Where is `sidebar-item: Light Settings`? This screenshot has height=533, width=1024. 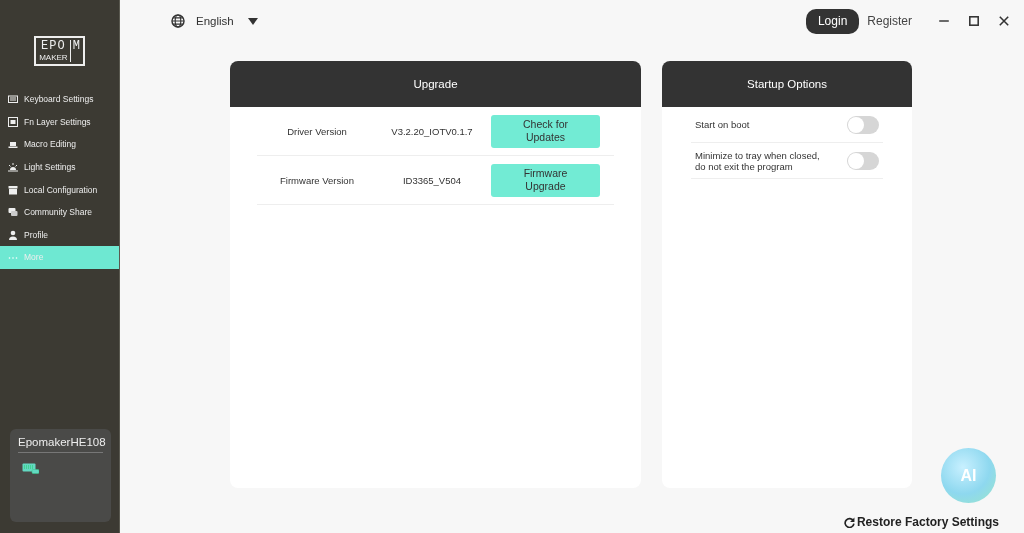 sidebar-item: Light Settings is located at coordinates (59, 167).